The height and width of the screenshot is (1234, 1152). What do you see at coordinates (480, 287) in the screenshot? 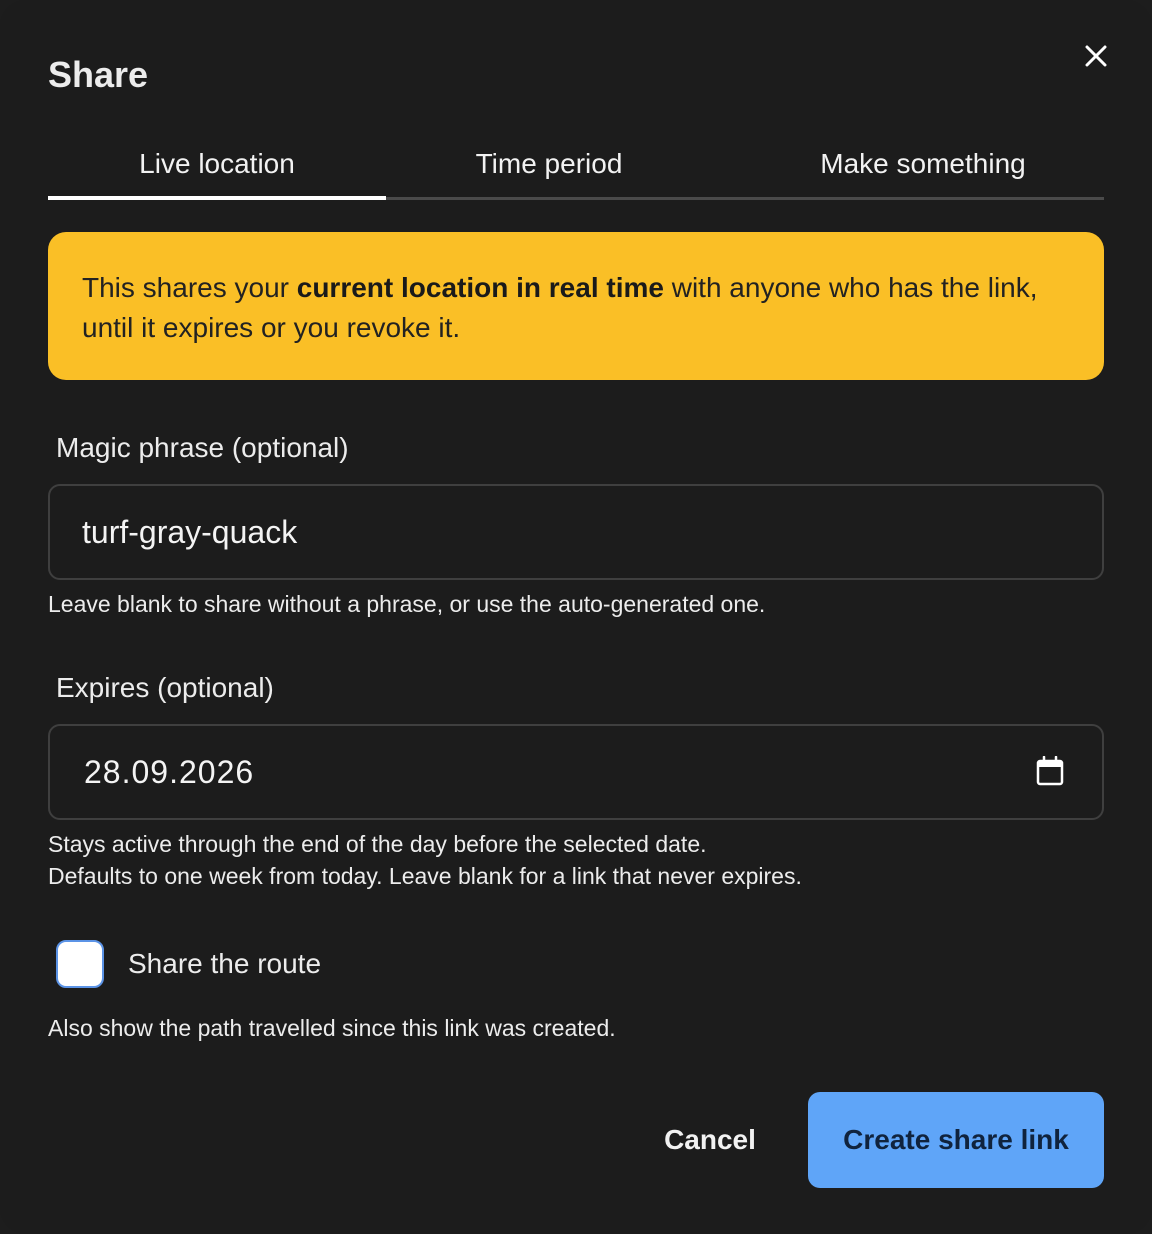
I see `notice-text-bold: current location in real time` at bounding box center [480, 287].